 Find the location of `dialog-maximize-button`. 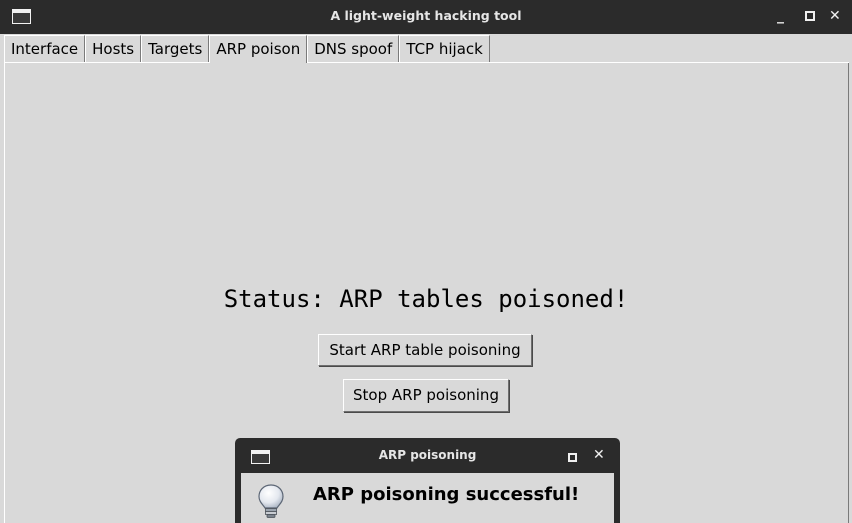

dialog-maximize-button is located at coordinates (572, 457).